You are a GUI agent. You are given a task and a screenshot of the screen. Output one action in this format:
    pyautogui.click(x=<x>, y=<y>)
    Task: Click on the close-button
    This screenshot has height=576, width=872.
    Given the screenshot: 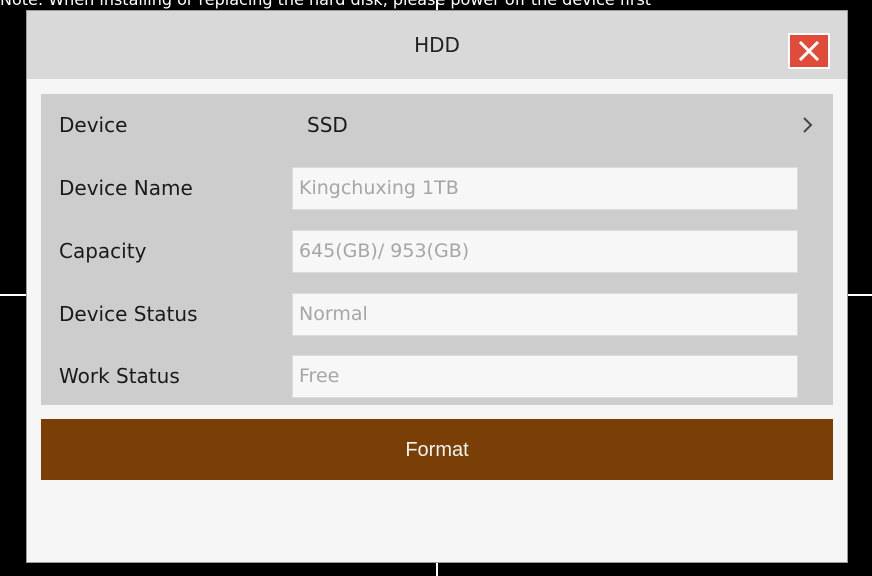 What is the action you would take?
    pyautogui.click(x=809, y=51)
    